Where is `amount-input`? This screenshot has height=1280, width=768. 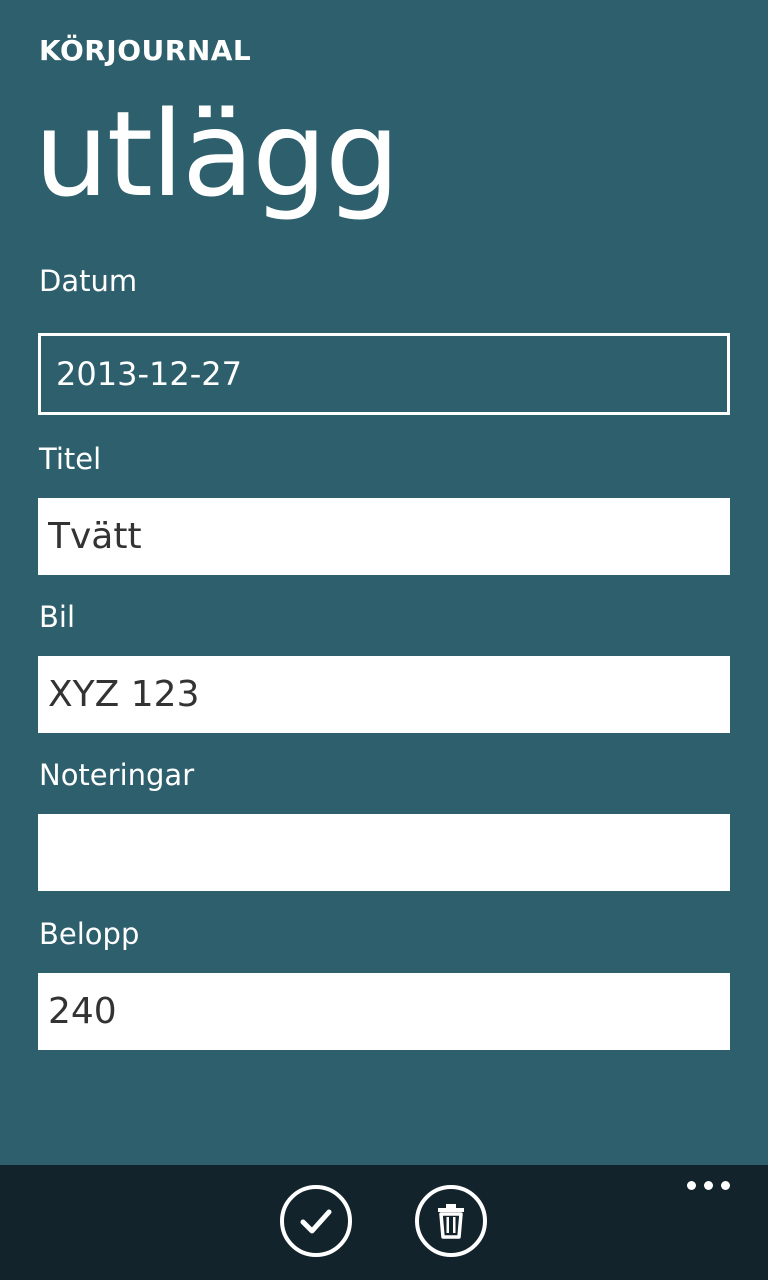 amount-input is located at coordinates (384, 1011).